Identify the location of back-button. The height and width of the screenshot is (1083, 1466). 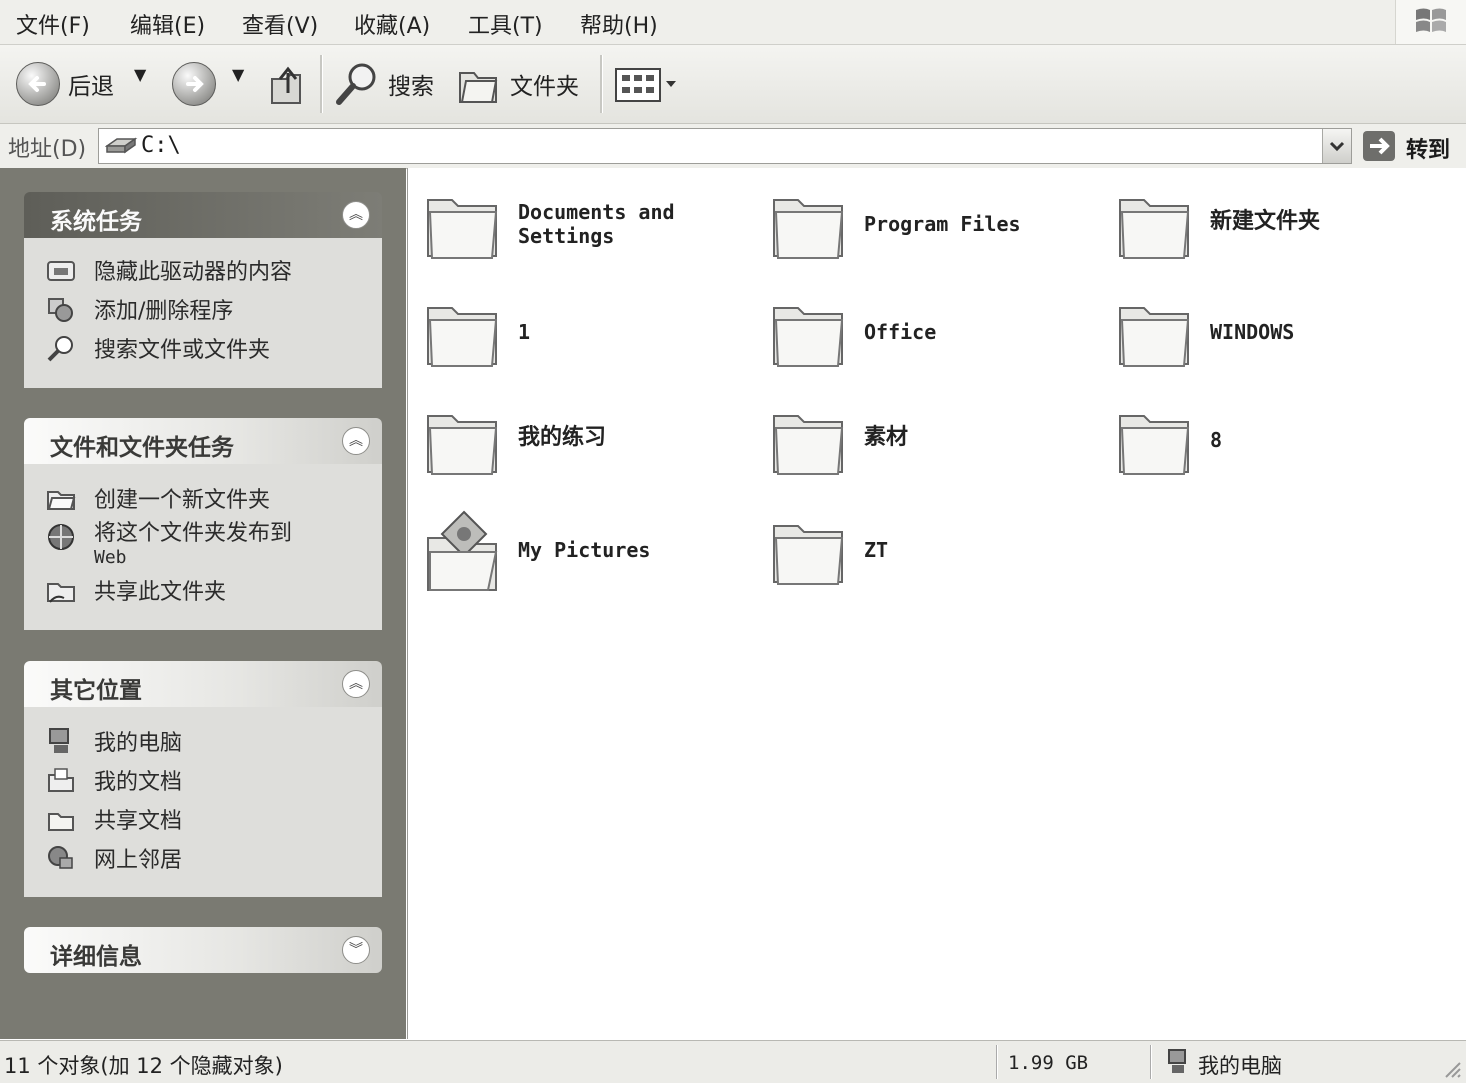
(38, 84).